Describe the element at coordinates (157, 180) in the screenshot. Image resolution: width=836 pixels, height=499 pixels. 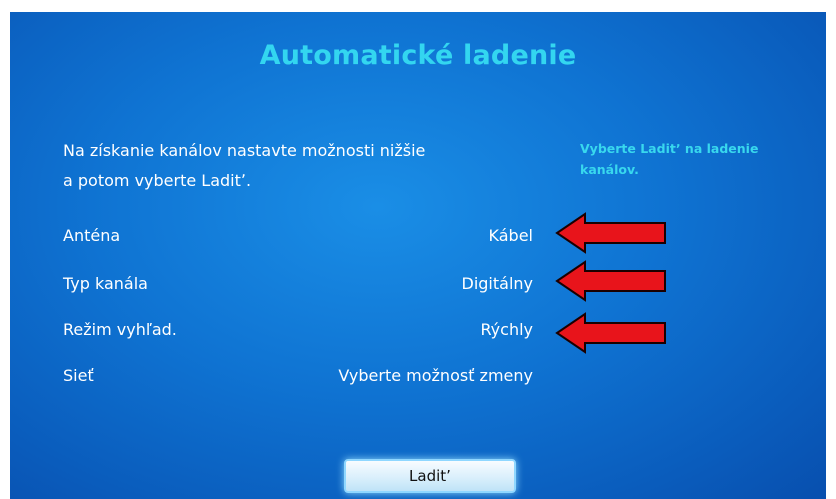
I see `instruction-line-2: a potom vyberte Laditʼ.` at that location.